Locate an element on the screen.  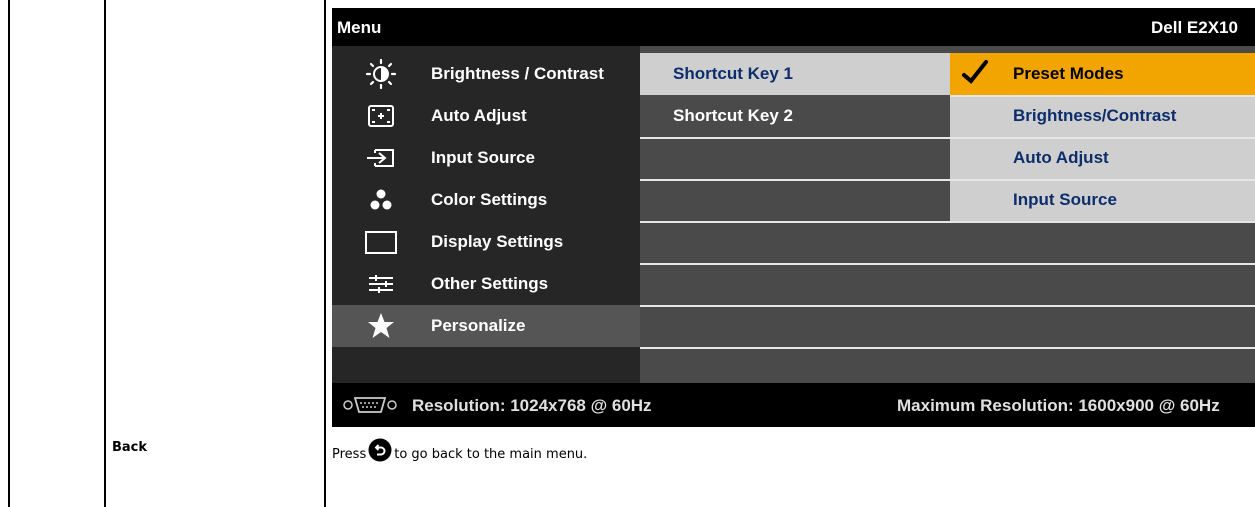
checkmark-icon is located at coordinates (980, 75).